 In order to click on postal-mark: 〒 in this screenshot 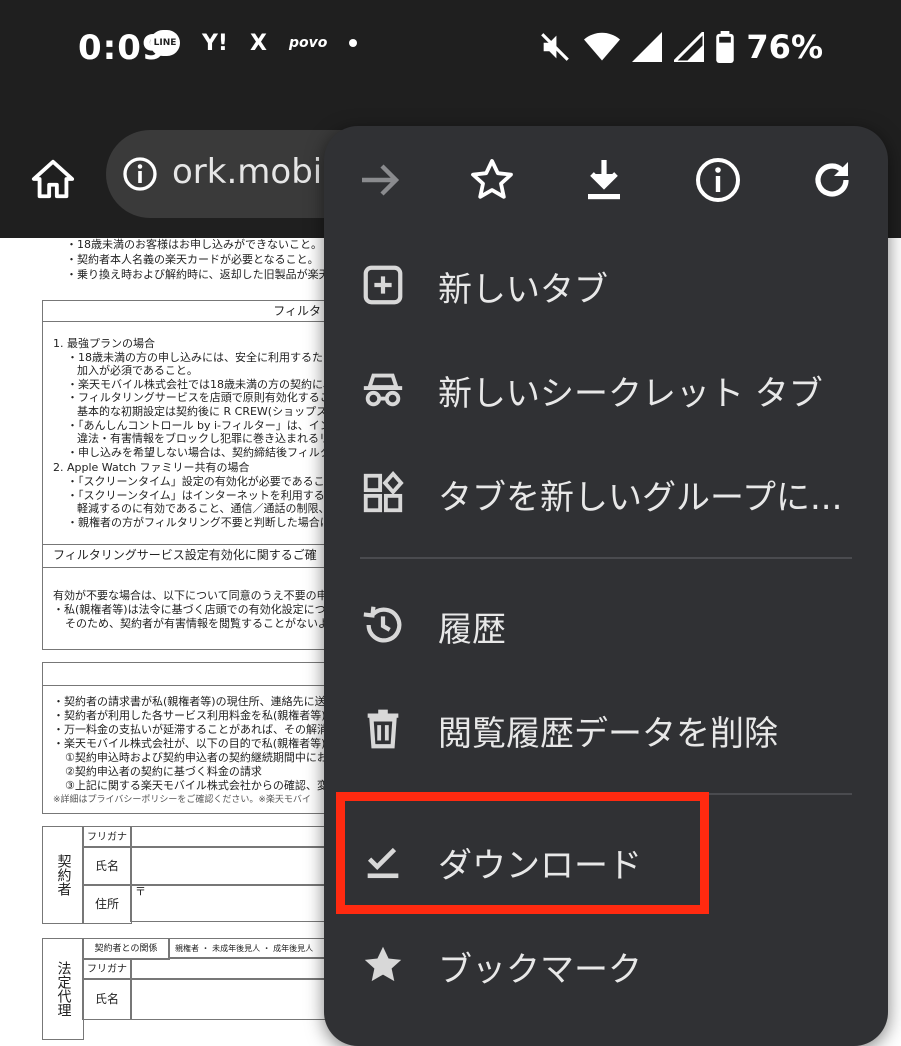, I will do `click(140, 891)`.